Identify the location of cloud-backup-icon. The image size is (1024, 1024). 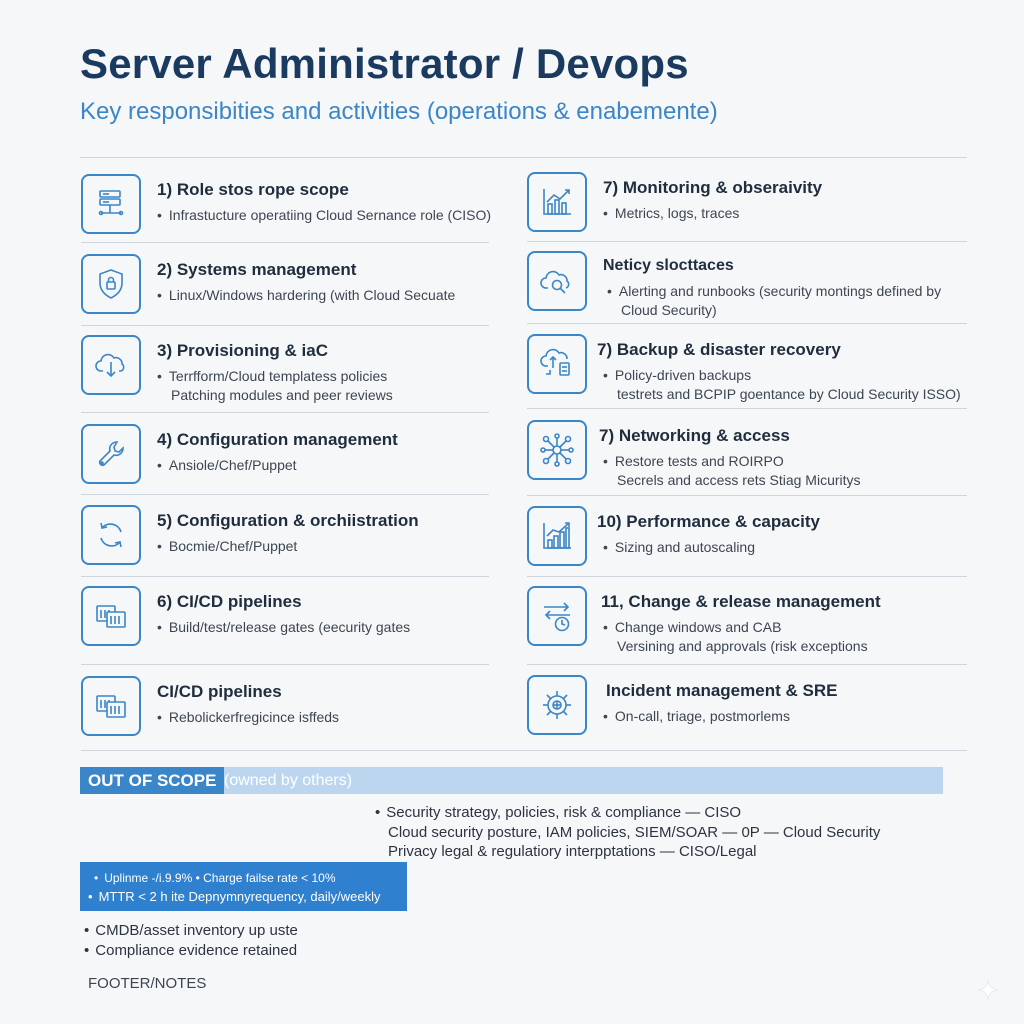
(557, 364).